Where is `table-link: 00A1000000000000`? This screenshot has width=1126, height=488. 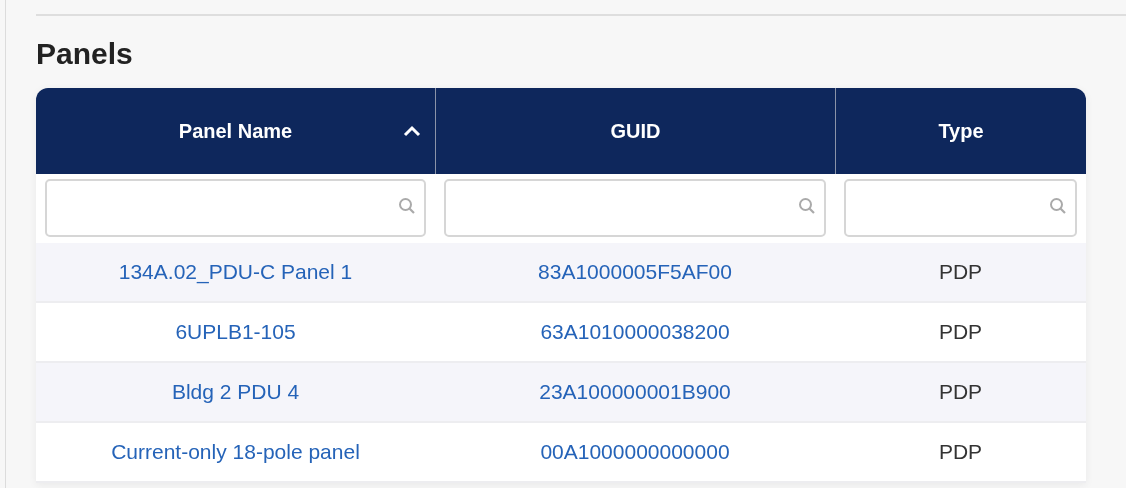
table-link: 00A1000000000000 is located at coordinates (635, 452).